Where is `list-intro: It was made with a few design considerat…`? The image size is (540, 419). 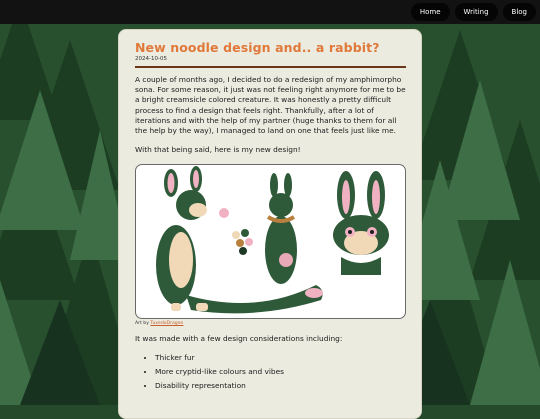
list-intro: It was made with a few design considerat… is located at coordinates (239, 339).